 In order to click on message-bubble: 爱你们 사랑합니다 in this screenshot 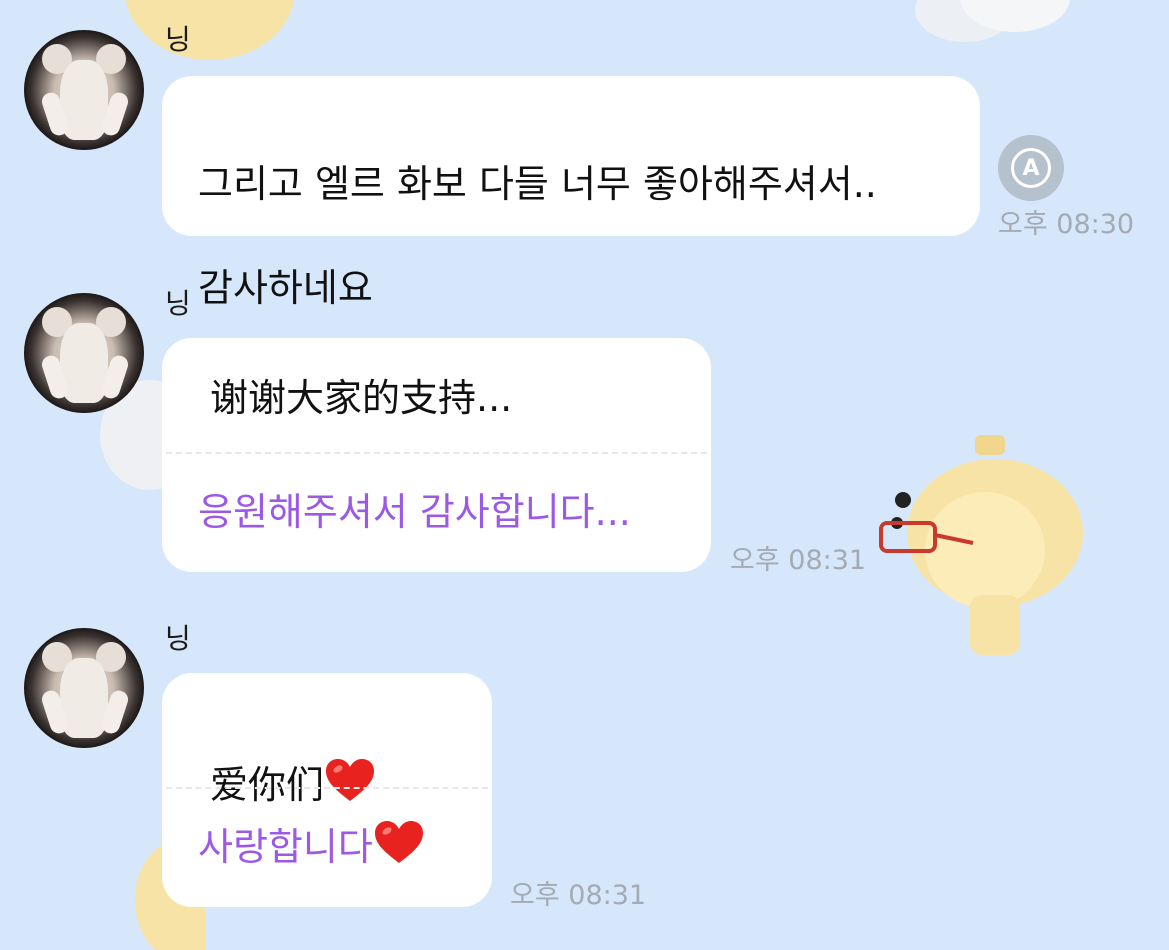, I will do `click(327, 790)`.